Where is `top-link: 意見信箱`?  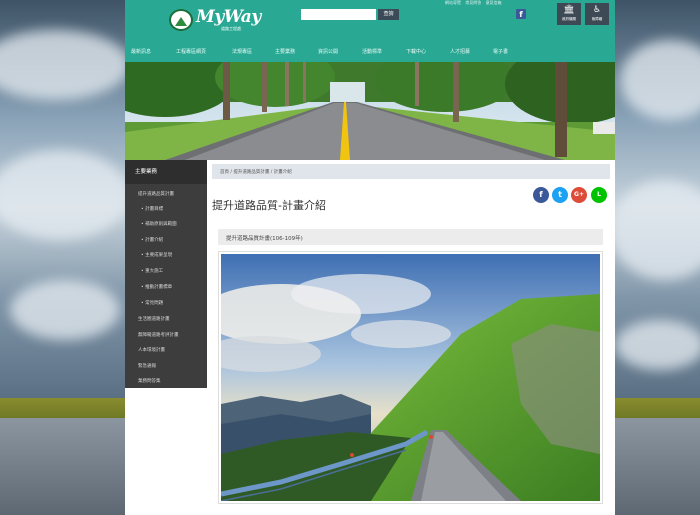
top-link: 意見信箱 is located at coordinates (494, 2).